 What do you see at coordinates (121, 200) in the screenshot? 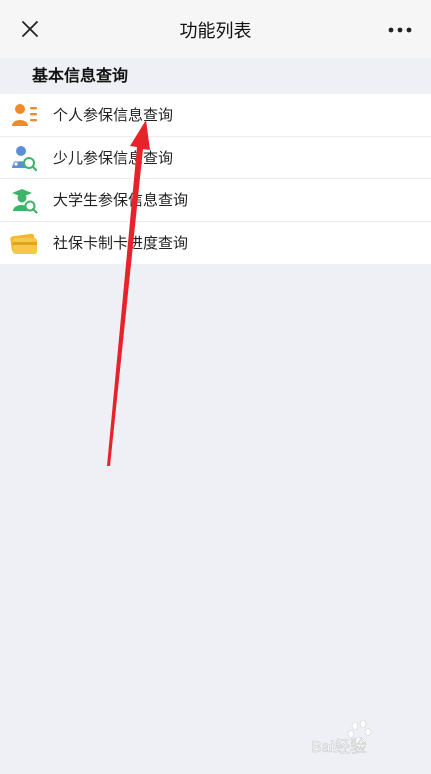
I see `menu-item-label: 大学生参保信息查询` at bounding box center [121, 200].